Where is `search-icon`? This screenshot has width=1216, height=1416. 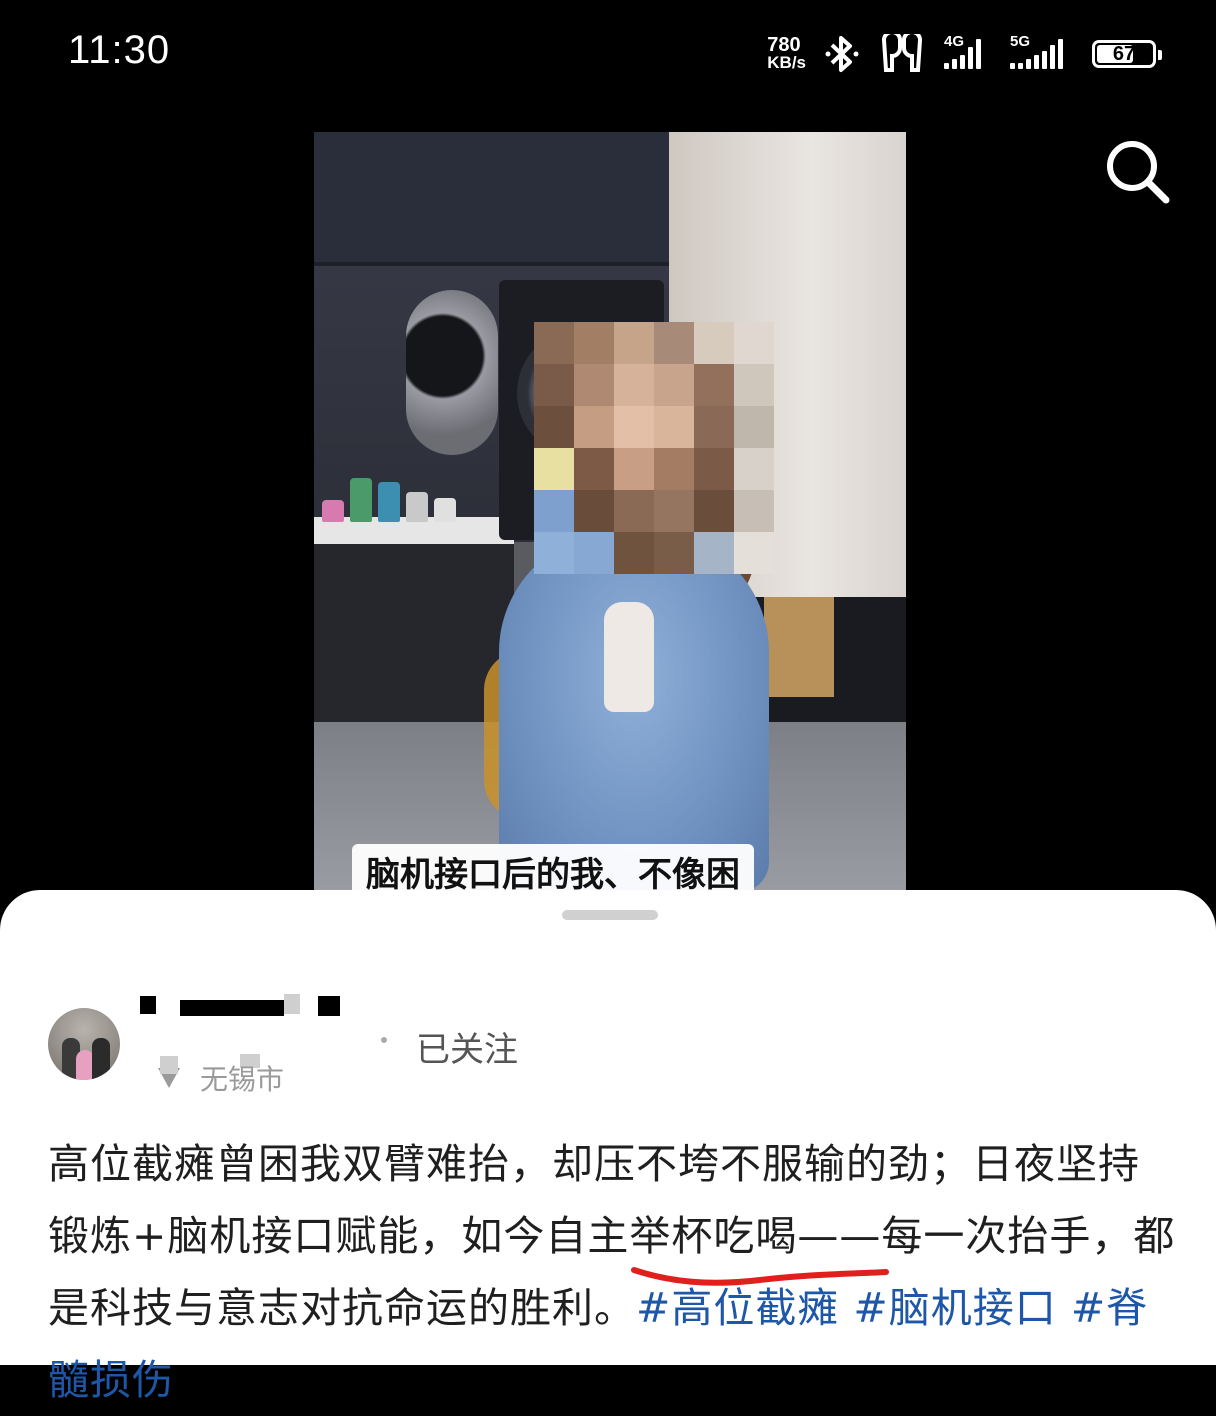 search-icon is located at coordinates (1138, 174).